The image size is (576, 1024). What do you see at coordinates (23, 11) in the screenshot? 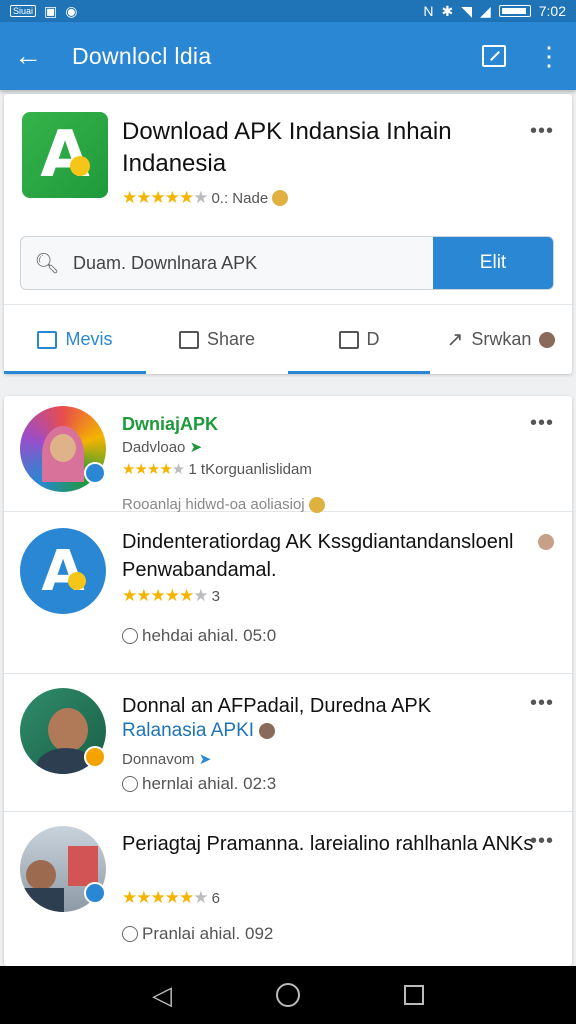
I see `notification-badge: Siuai` at bounding box center [23, 11].